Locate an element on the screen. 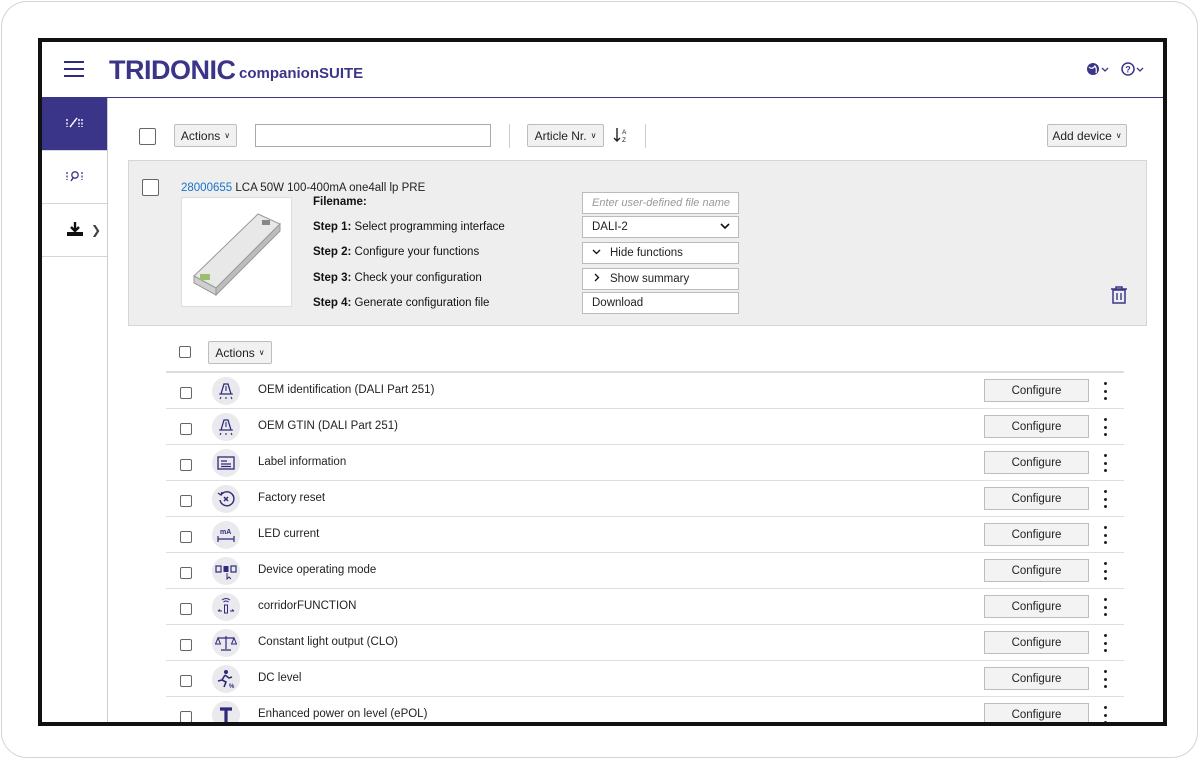 The height and width of the screenshot is (760, 1200). step-2-label: Configure your functions is located at coordinates (417, 252).